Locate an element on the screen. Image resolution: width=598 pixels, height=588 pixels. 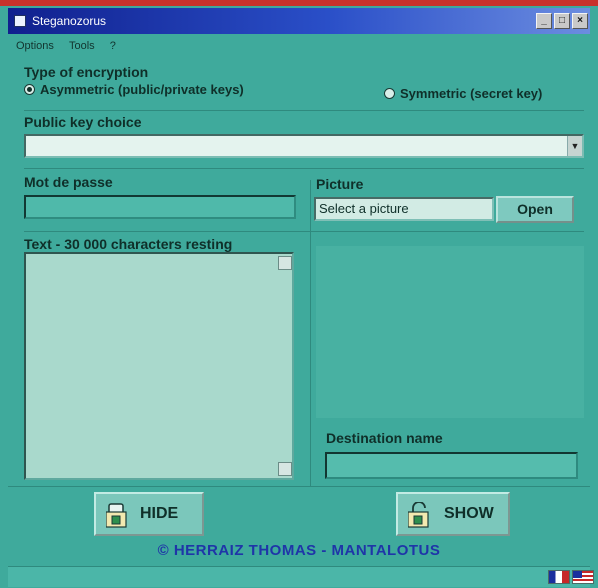
show-label: SHOW is located at coordinates (469, 513).